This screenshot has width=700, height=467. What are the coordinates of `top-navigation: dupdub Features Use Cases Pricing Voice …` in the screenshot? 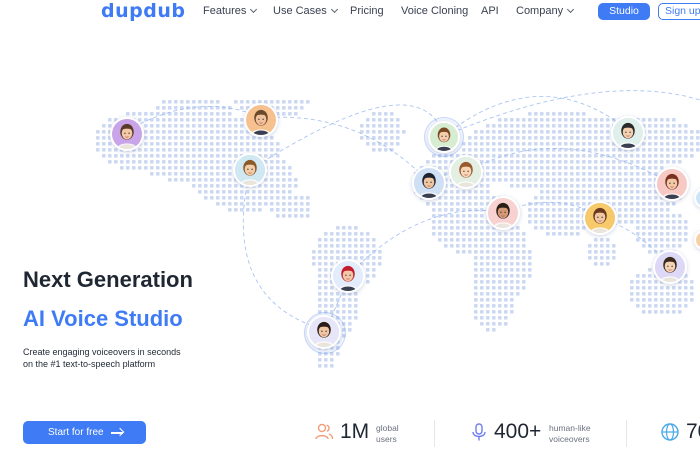 It's located at (350, 12).